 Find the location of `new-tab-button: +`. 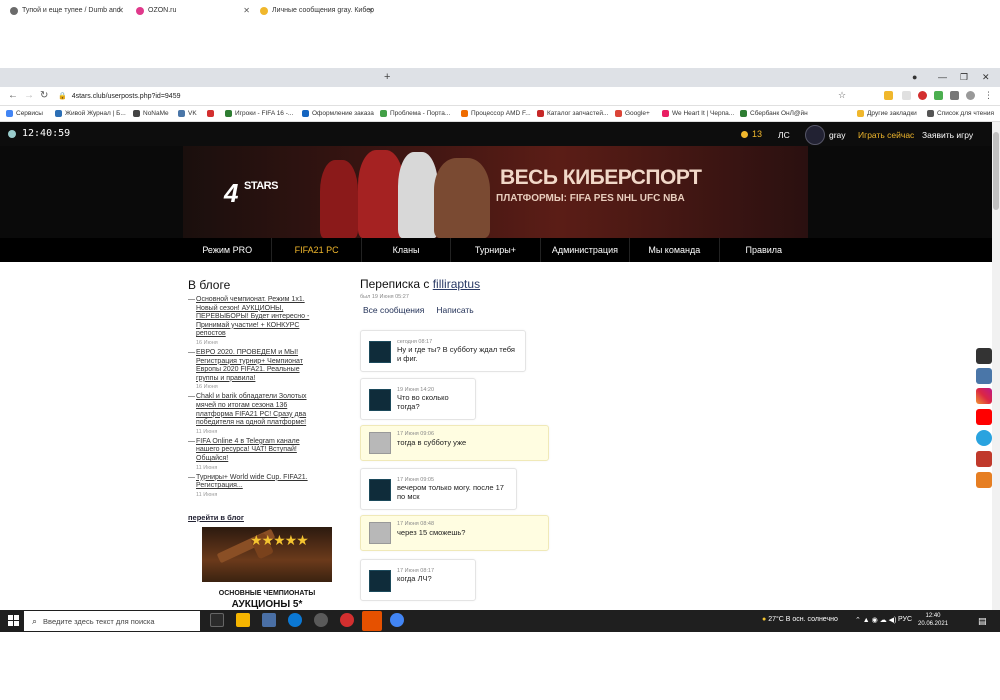

new-tab-button: + is located at coordinates (387, 77).